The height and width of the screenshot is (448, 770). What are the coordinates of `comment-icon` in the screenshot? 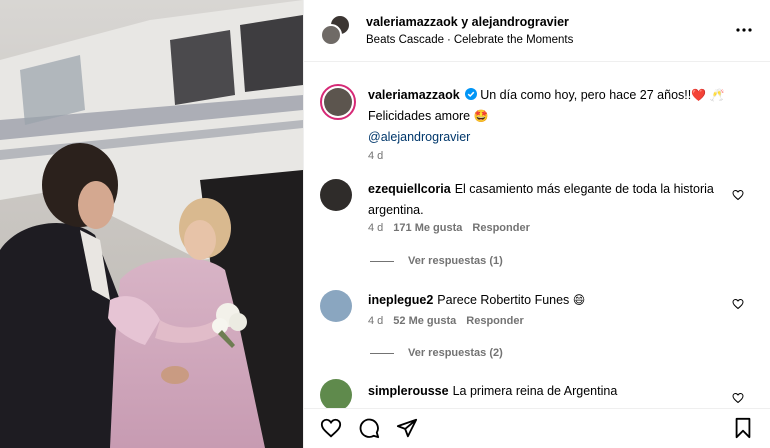 It's located at (369, 428).